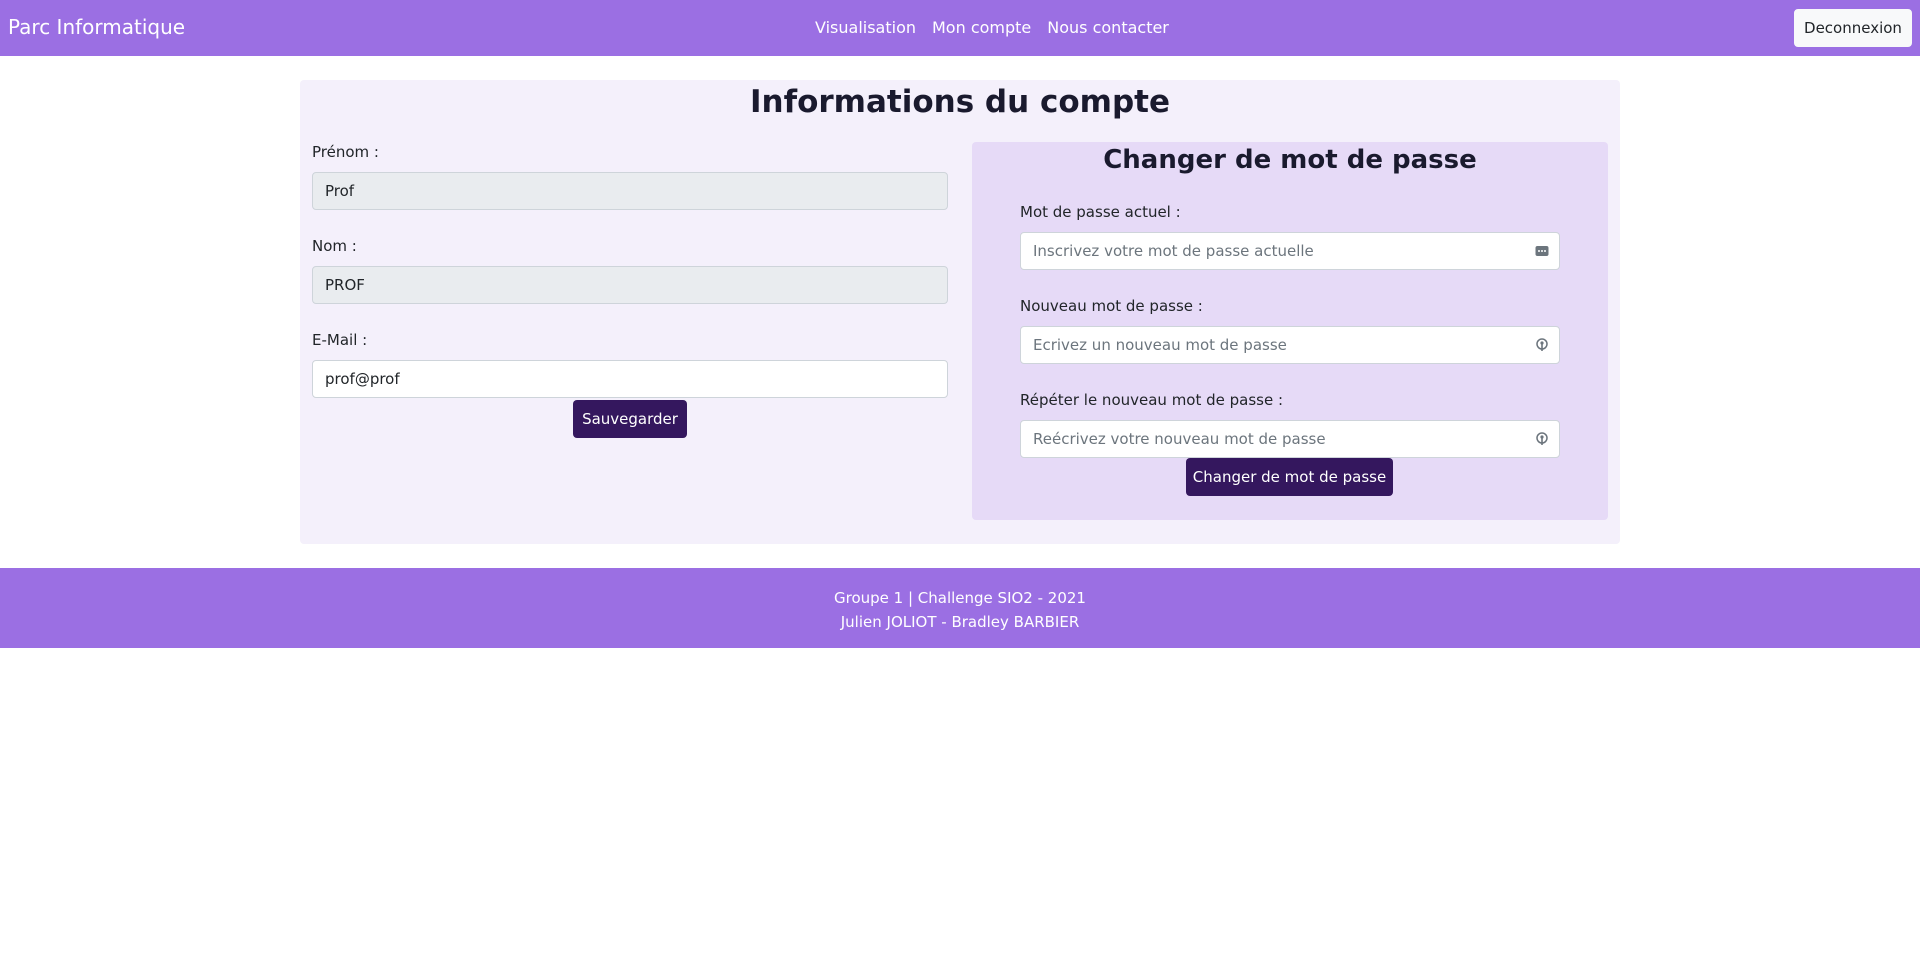  What do you see at coordinates (1290, 160) in the screenshot?
I see `change-password-title: Changer de mot de passe` at bounding box center [1290, 160].